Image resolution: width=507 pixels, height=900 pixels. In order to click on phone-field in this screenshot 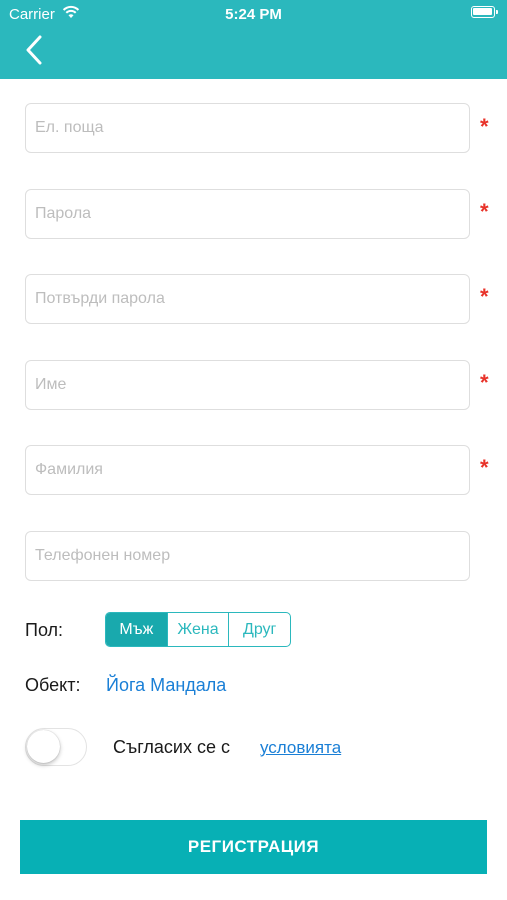, I will do `click(247, 556)`.